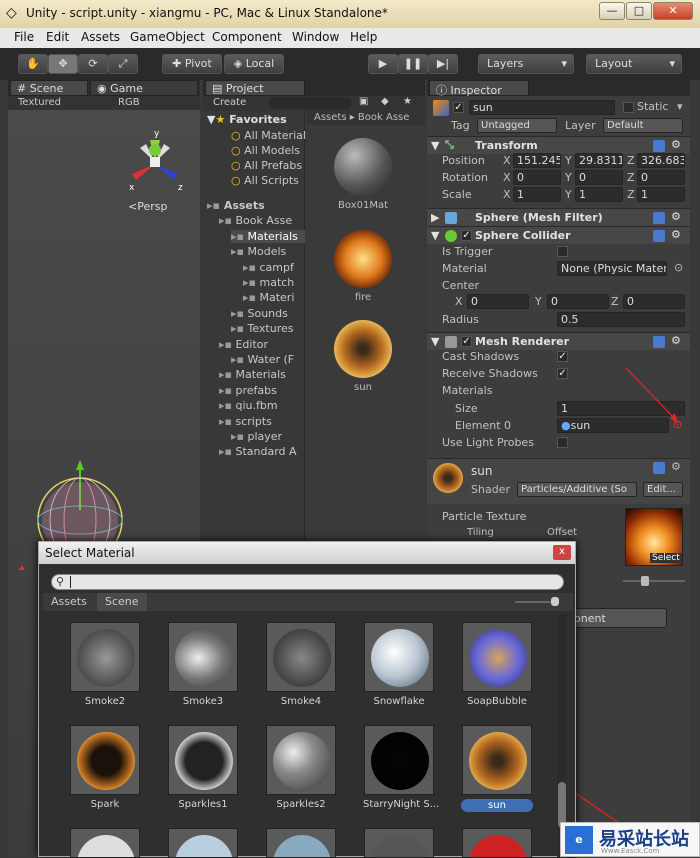 The image size is (700, 858). Describe the element at coordinates (654, 301) in the screenshot. I see `center-z-field: 0` at that location.